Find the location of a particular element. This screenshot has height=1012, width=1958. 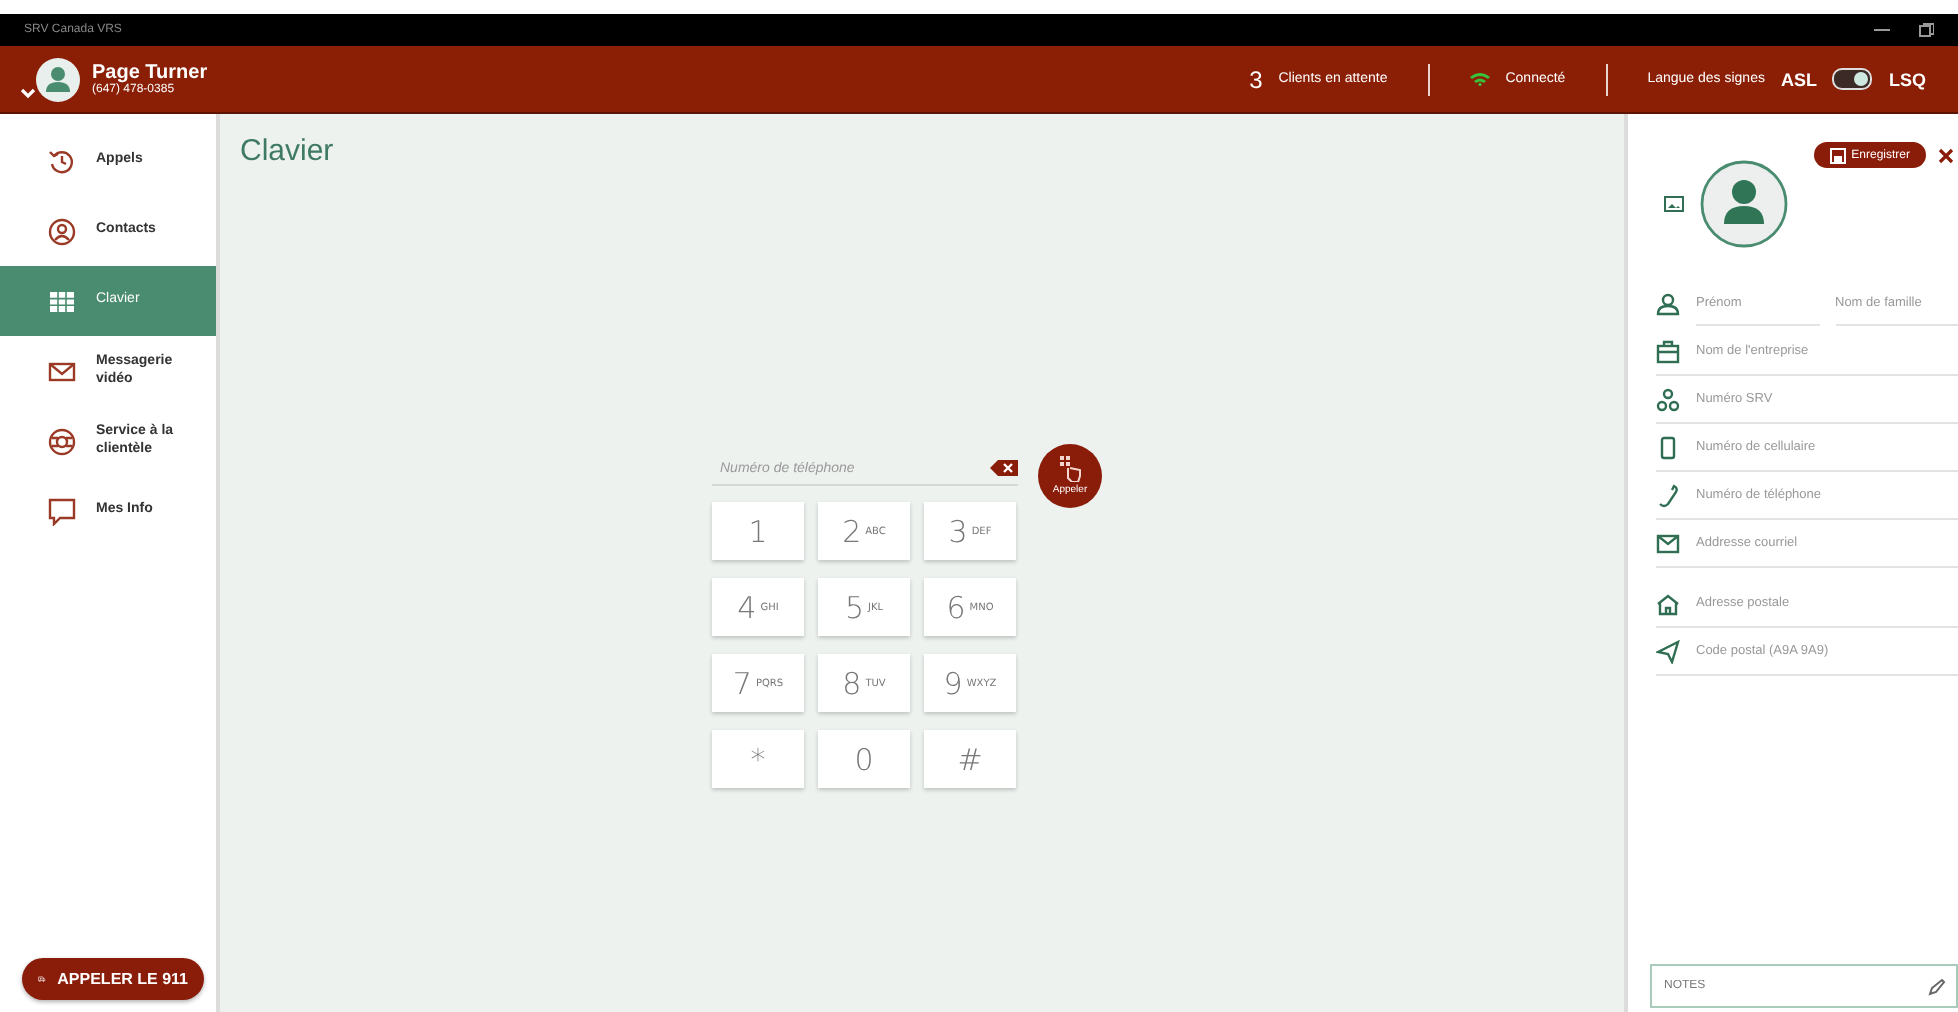

mobile-phone-icon is located at coordinates (1668, 447).